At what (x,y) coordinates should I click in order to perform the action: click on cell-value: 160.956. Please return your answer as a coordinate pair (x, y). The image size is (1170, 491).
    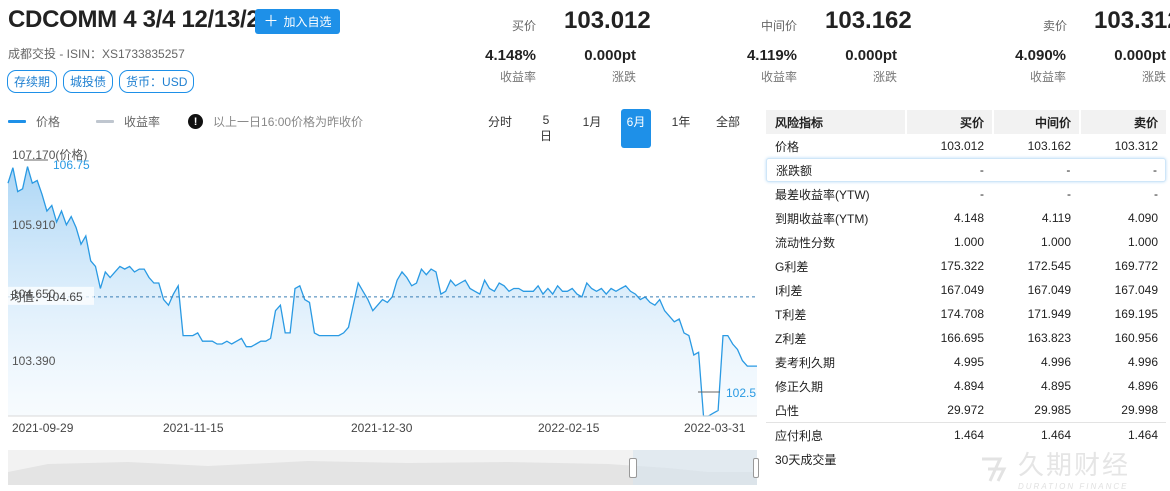
    Looking at the image, I should click on (1136, 338).